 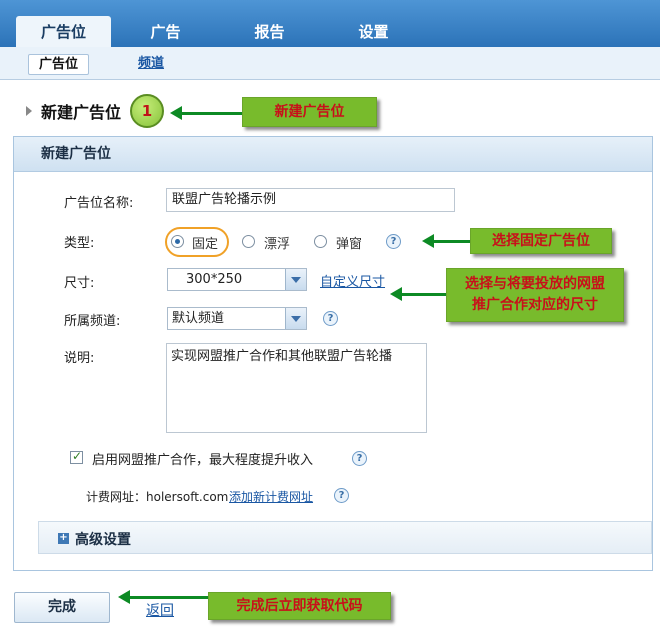 I want to click on callout-arrow-new, so click(x=206, y=113).